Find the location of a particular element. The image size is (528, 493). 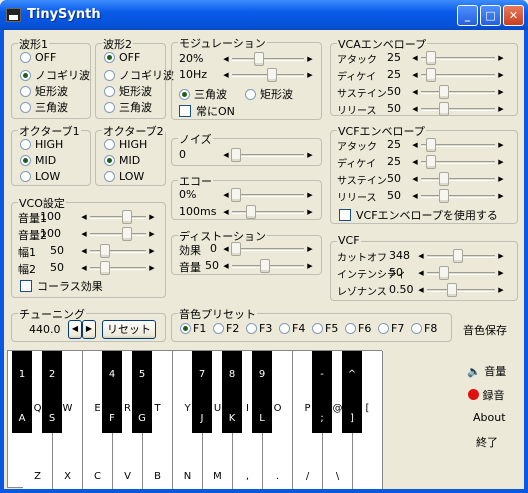

wave2-group: 波形2 OFF ノコギリ波 矩形波 三角波 is located at coordinates (134, 77).